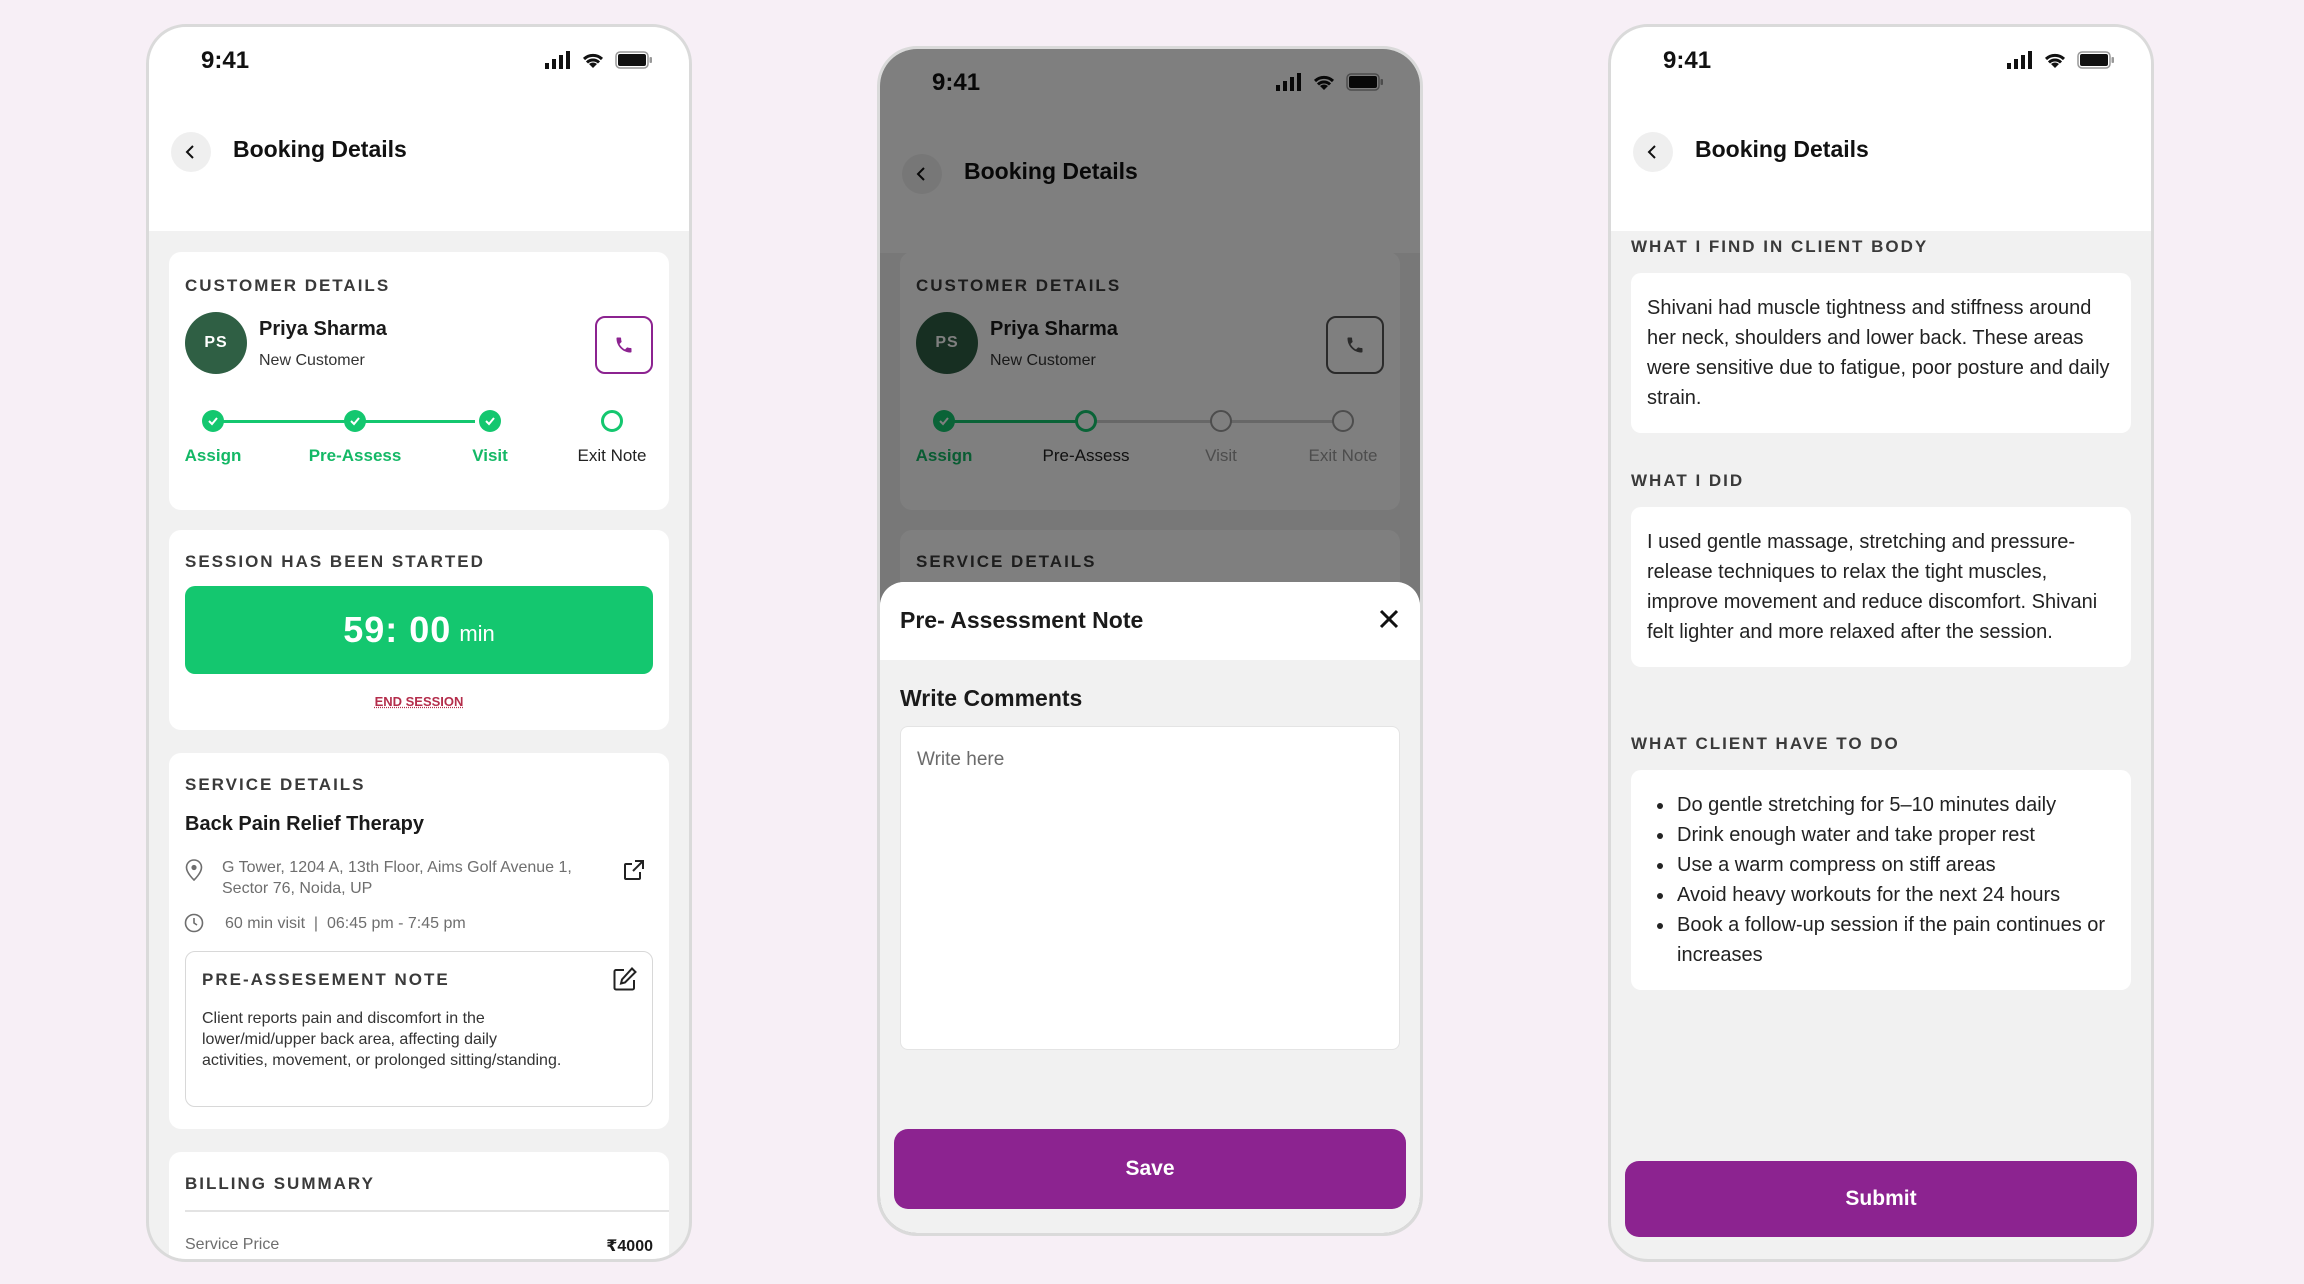 The image size is (2304, 1284). What do you see at coordinates (288, 285) in the screenshot?
I see `section-label: CUSTOMER DETAILS` at bounding box center [288, 285].